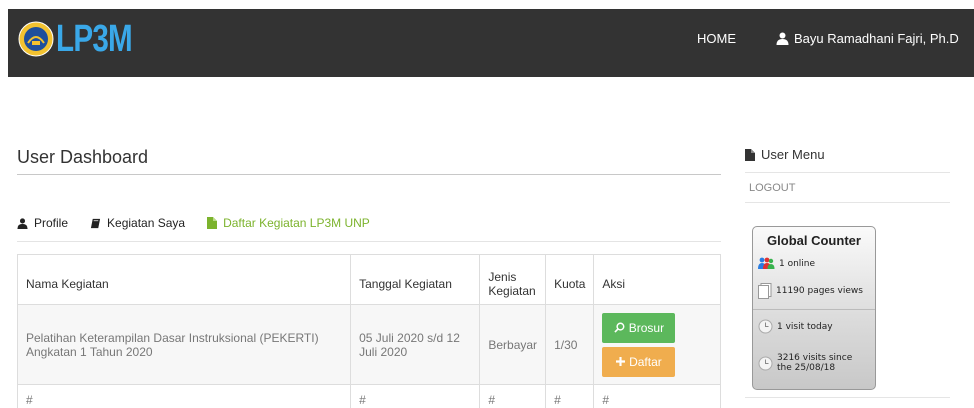 Image resolution: width=974 pixels, height=408 pixels. Describe the element at coordinates (513, 396) in the screenshot. I see `cell-jenis: #` at that location.